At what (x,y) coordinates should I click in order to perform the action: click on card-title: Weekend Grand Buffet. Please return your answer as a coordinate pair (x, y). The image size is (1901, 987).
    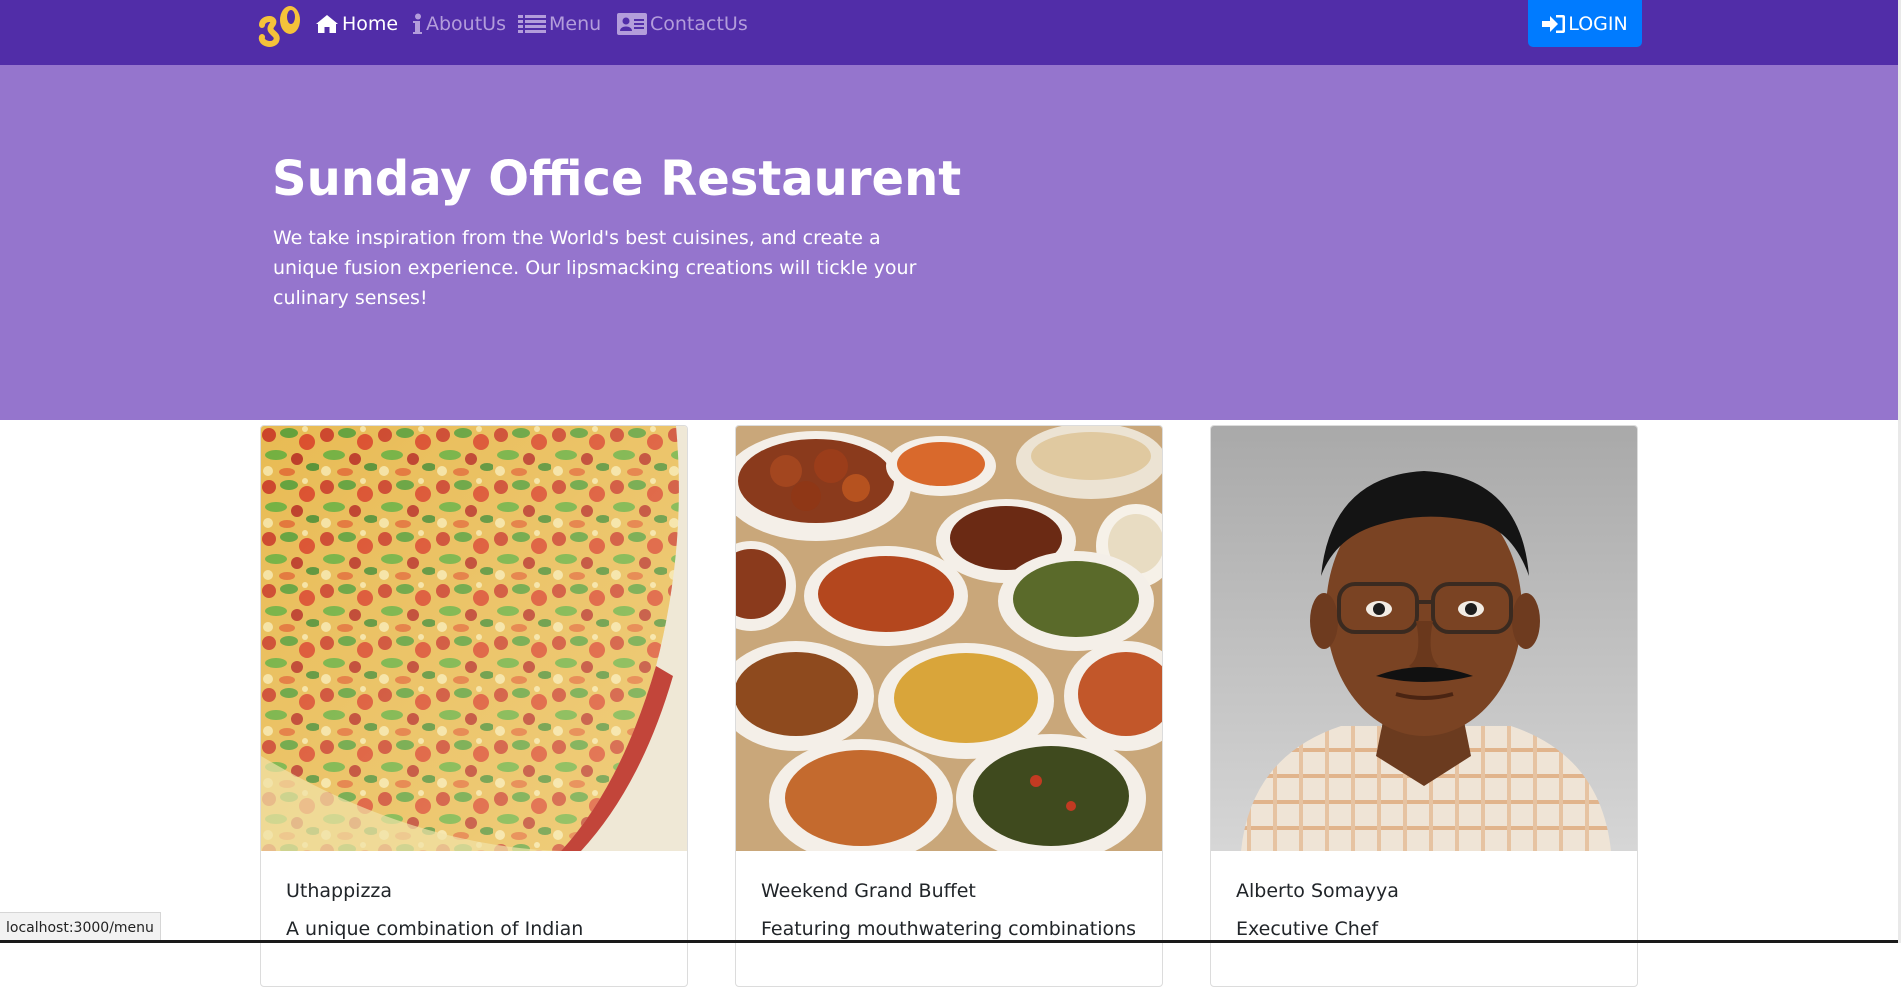
    Looking at the image, I should click on (868, 891).